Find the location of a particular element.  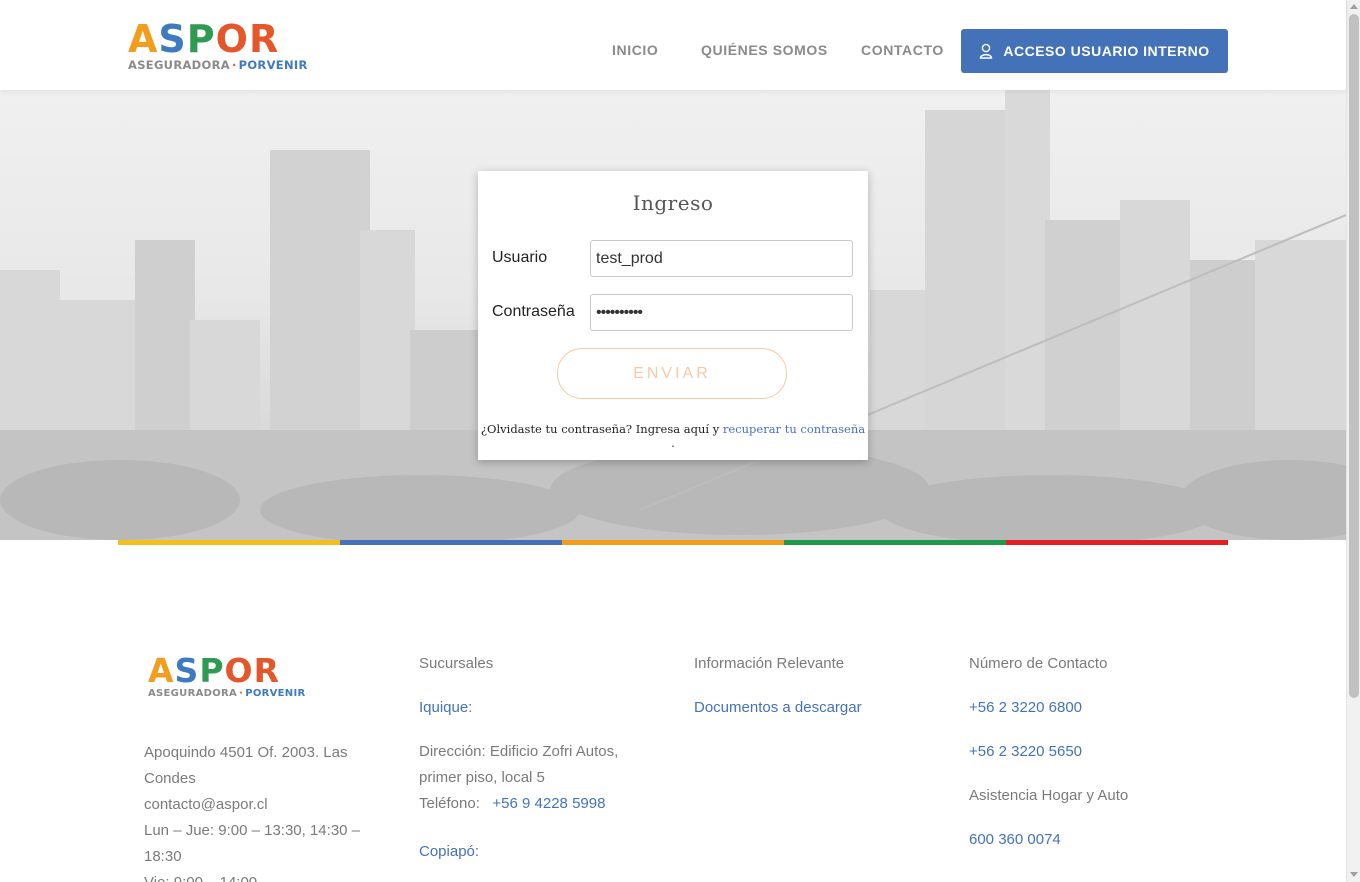

address-line: Dirección: Edificio Zofri Autos, is located at coordinates (519, 751).